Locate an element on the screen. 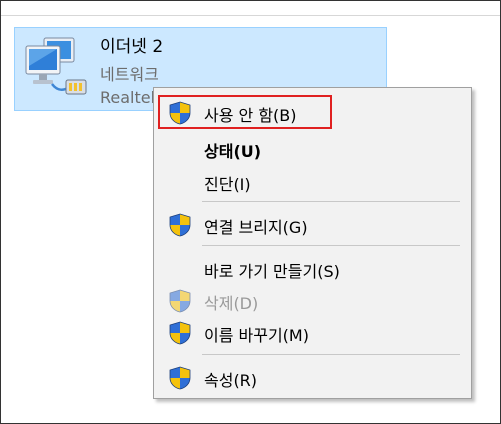  adapter-name: 이더넷 2 is located at coordinates (132, 47).